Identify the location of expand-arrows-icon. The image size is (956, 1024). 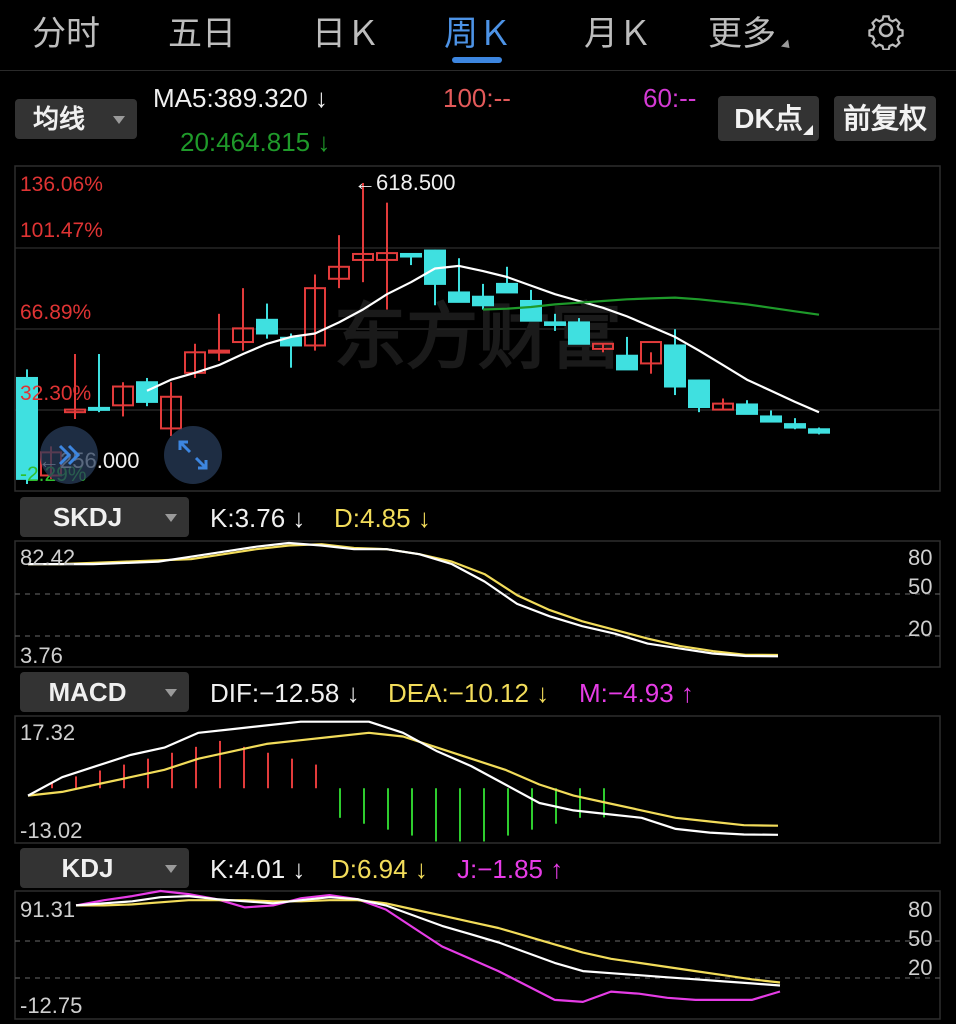
(193, 455).